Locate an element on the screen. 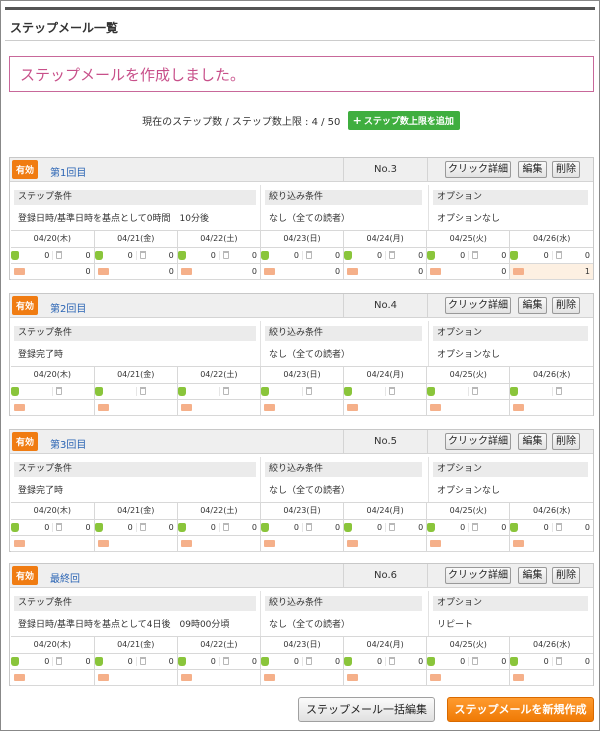 Image resolution: width=600 pixels, height=731 pixels. step-name-link: 第1回目 is located at coordinates (68, 171).